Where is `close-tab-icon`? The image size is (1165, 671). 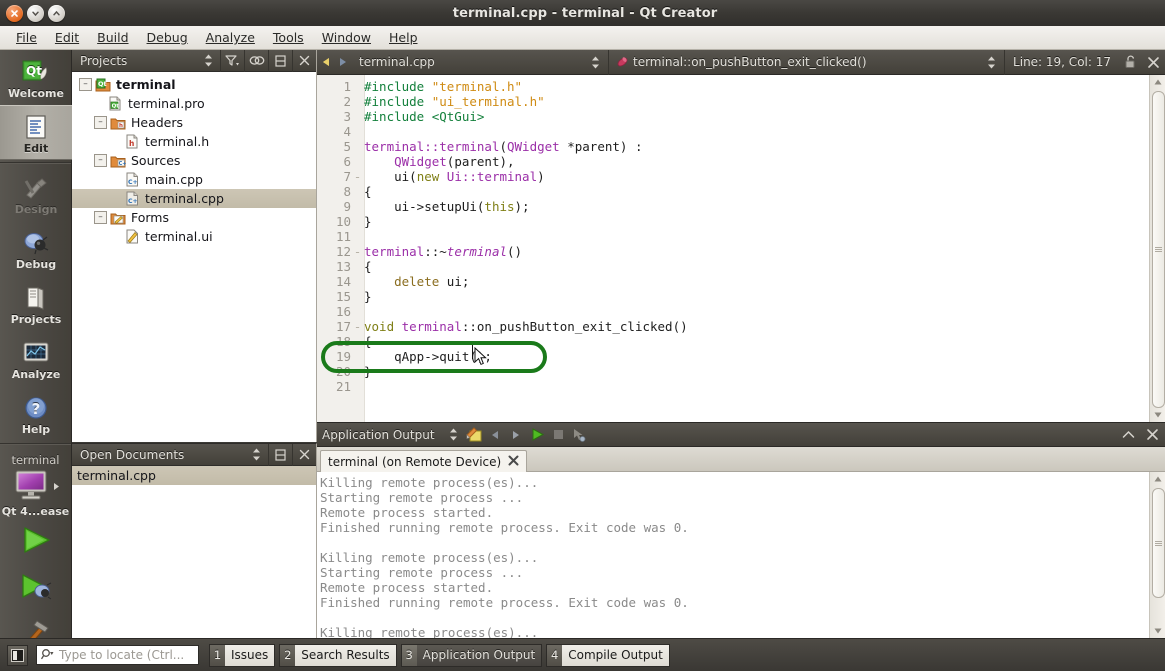
close-tab-icon is located at coordinates (513, 462).